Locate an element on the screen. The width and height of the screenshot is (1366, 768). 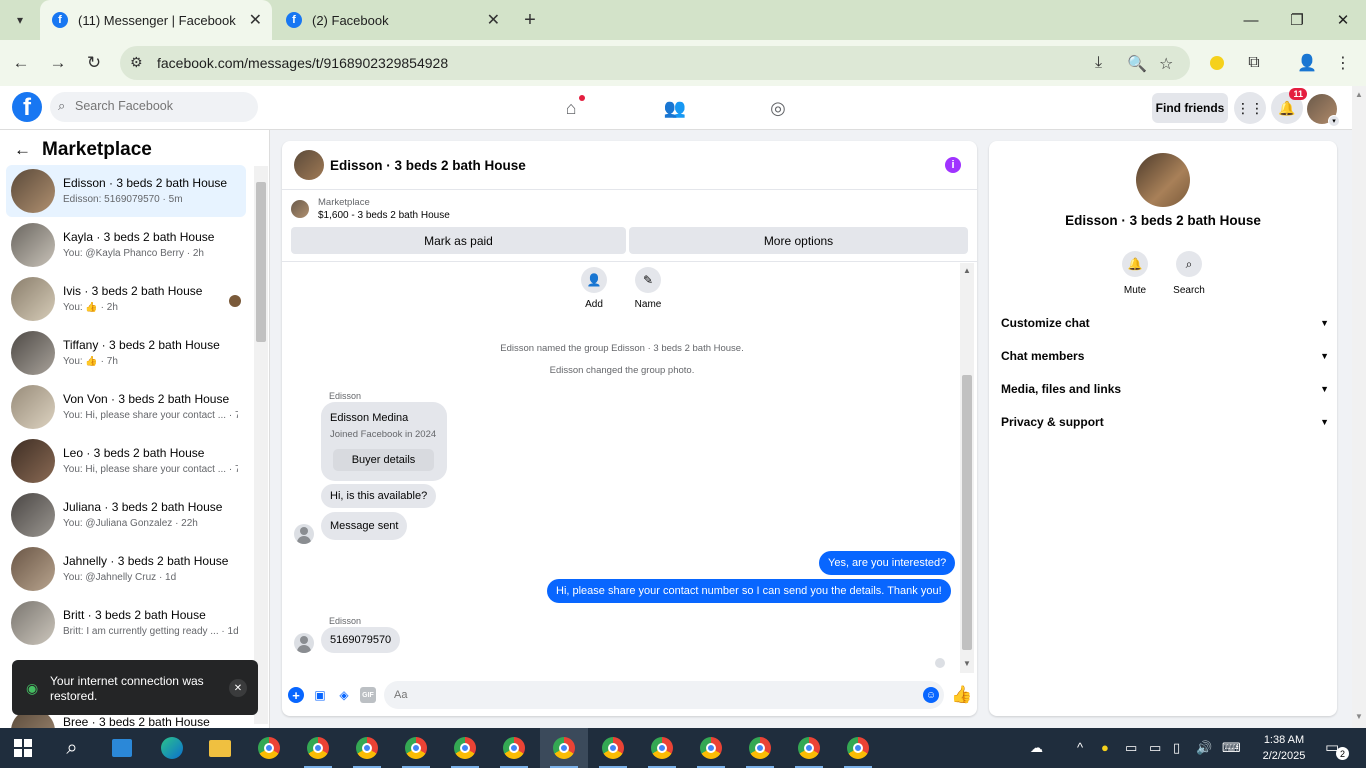
thumbs-up-icon: 👍 is located at coordinates (961, 695).